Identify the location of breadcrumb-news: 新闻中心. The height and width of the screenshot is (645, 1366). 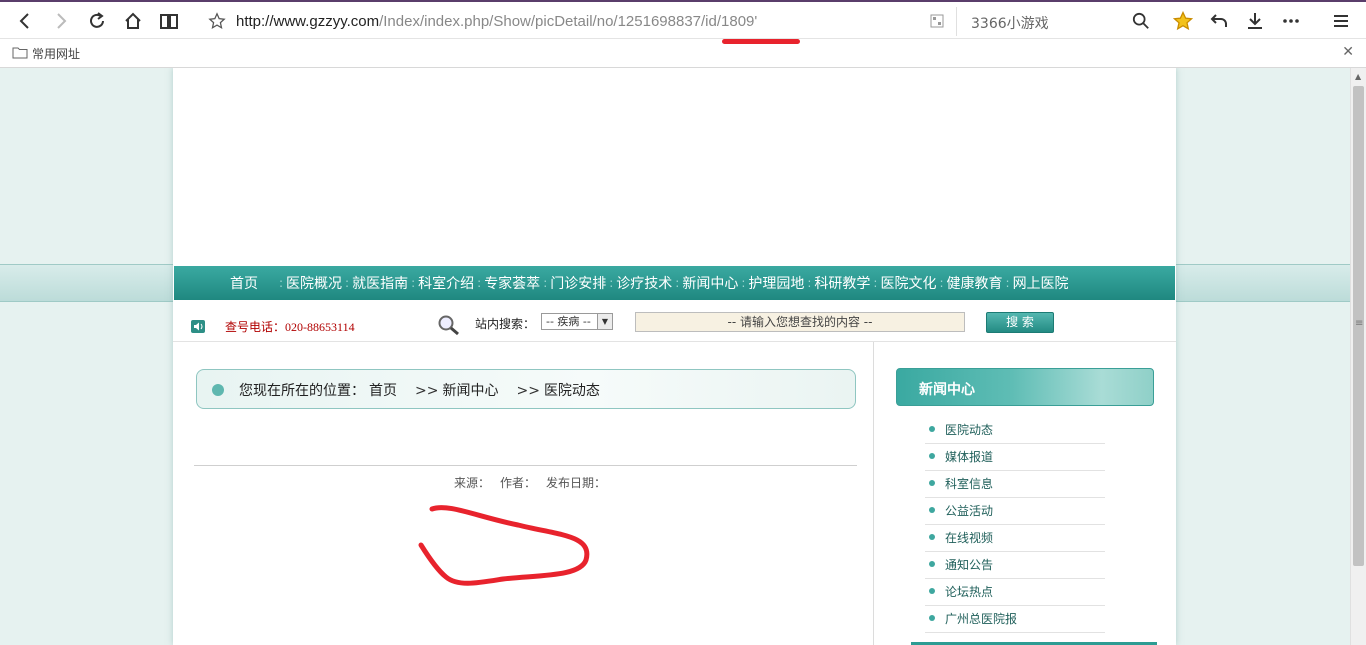
(470, 391).